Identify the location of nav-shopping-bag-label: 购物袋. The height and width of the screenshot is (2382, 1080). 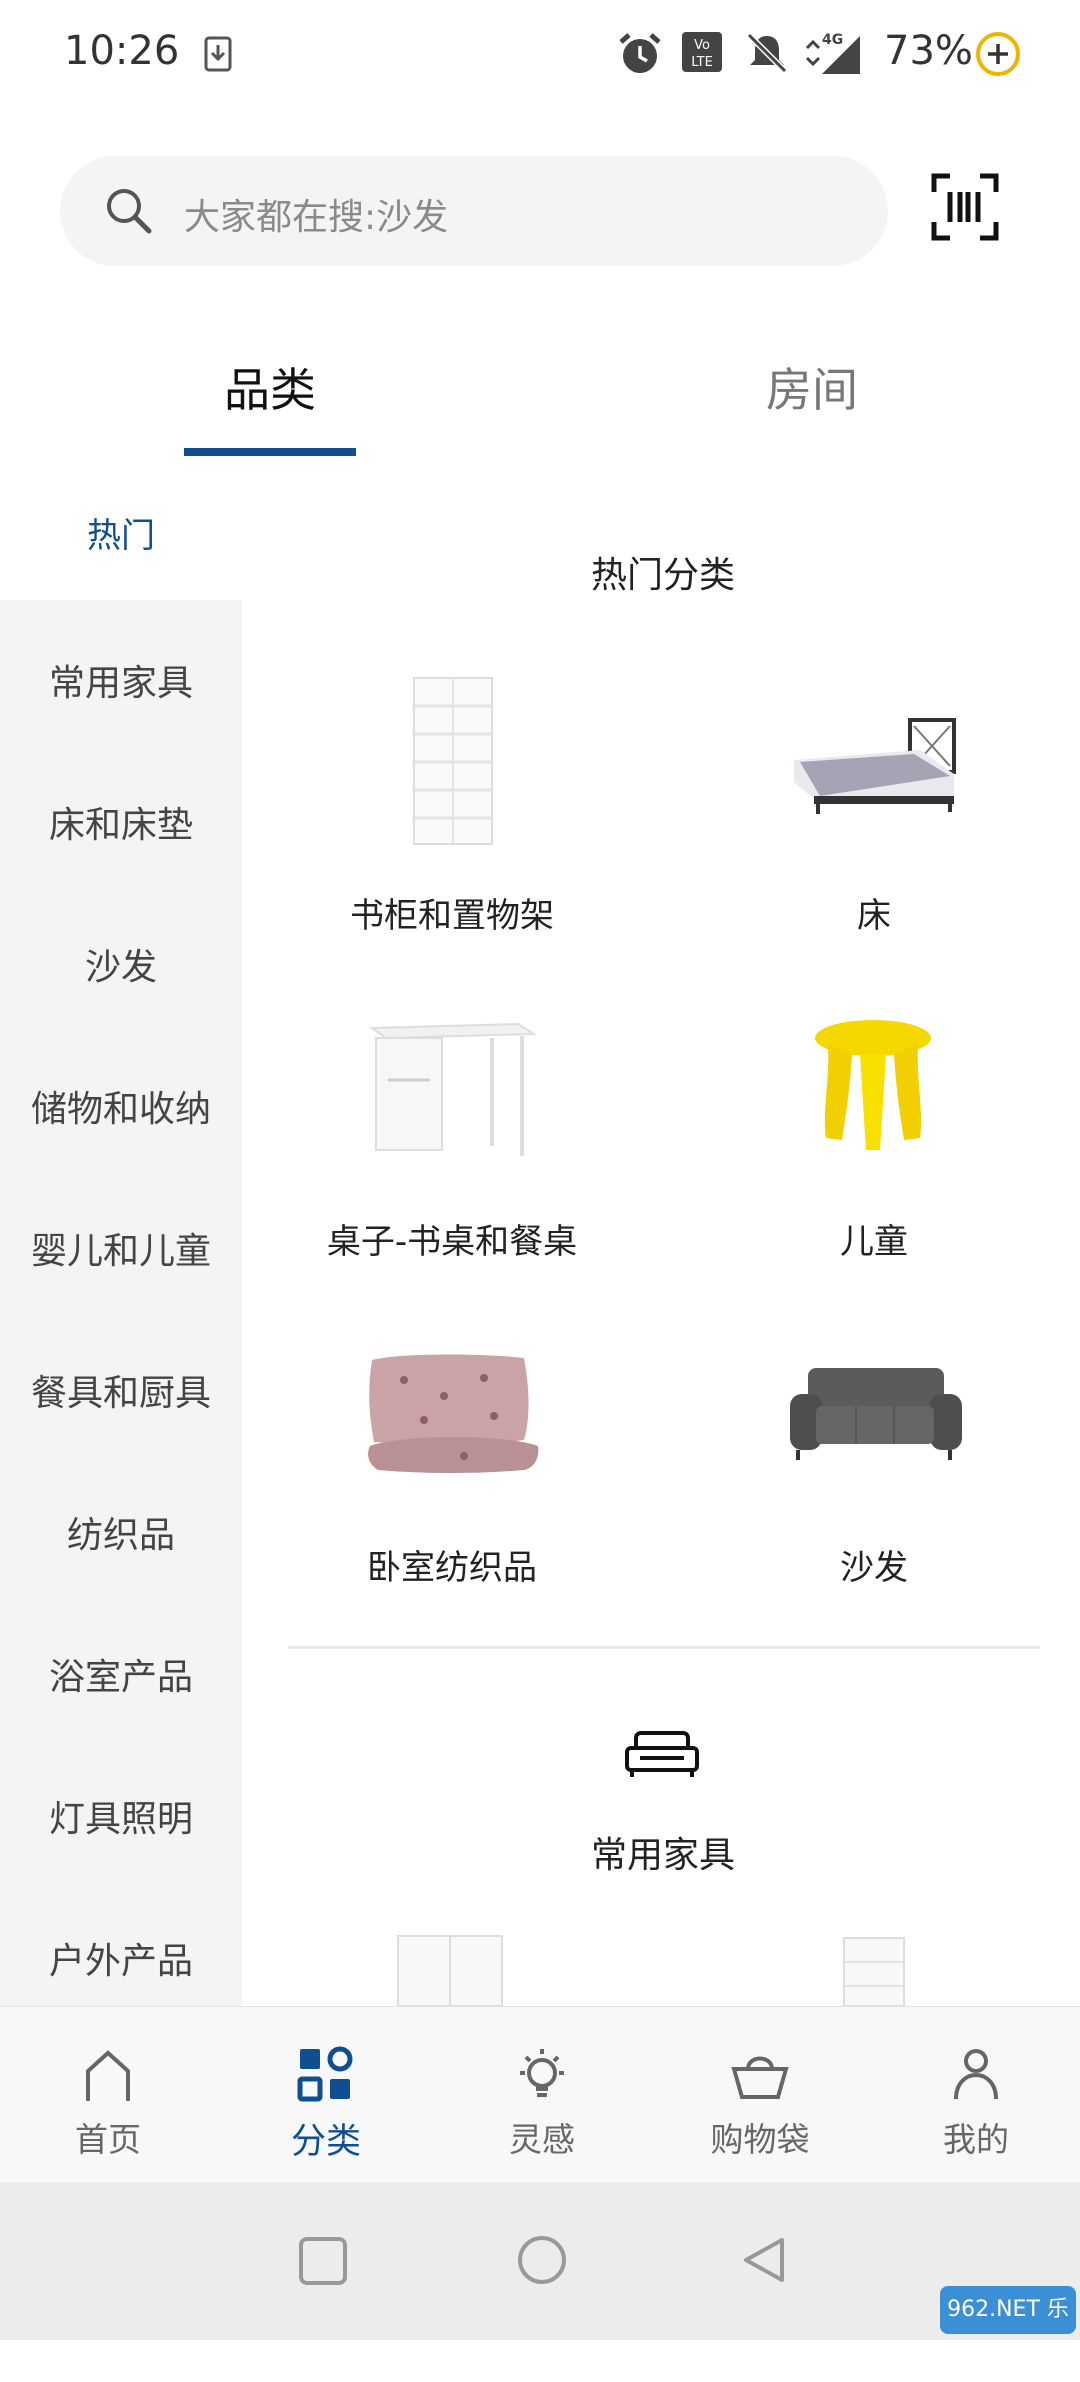
(760, 2139).